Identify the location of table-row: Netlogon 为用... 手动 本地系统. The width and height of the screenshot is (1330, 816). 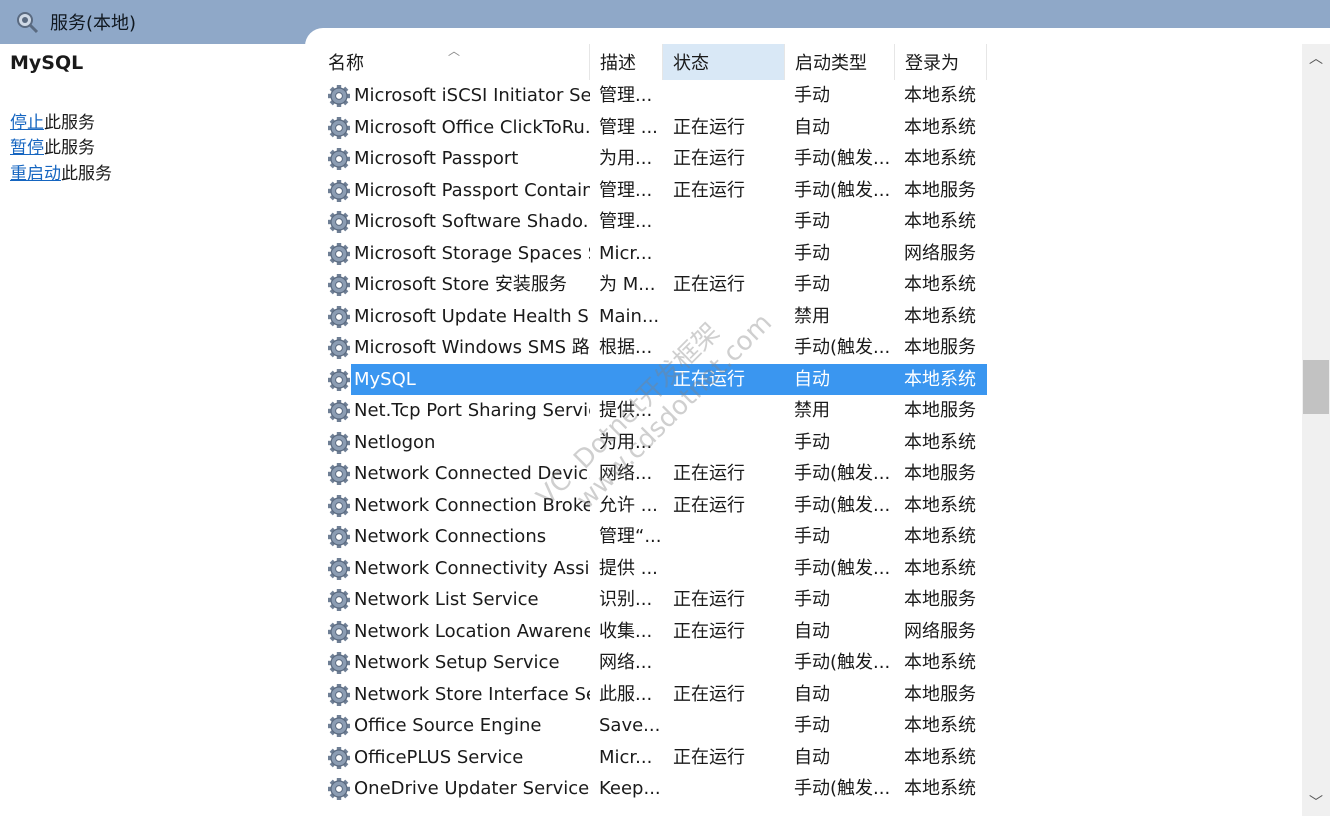
(810, 443).